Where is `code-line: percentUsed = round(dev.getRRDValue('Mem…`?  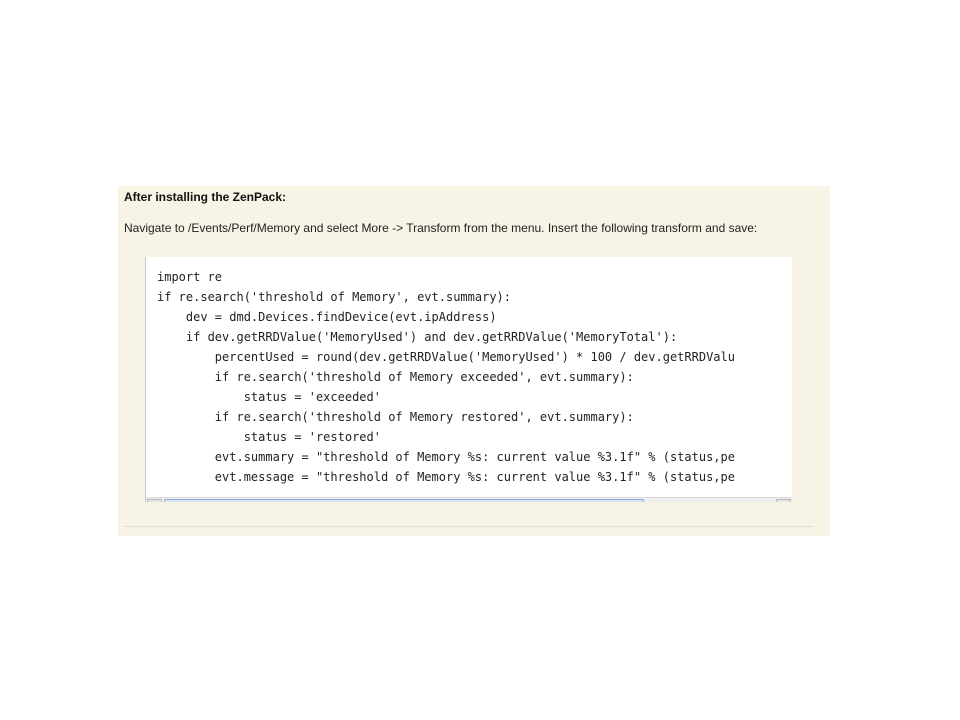 code-line: percentUsed = round(dev.getRRDValue('Mem… is located at coordinates (446, 357).